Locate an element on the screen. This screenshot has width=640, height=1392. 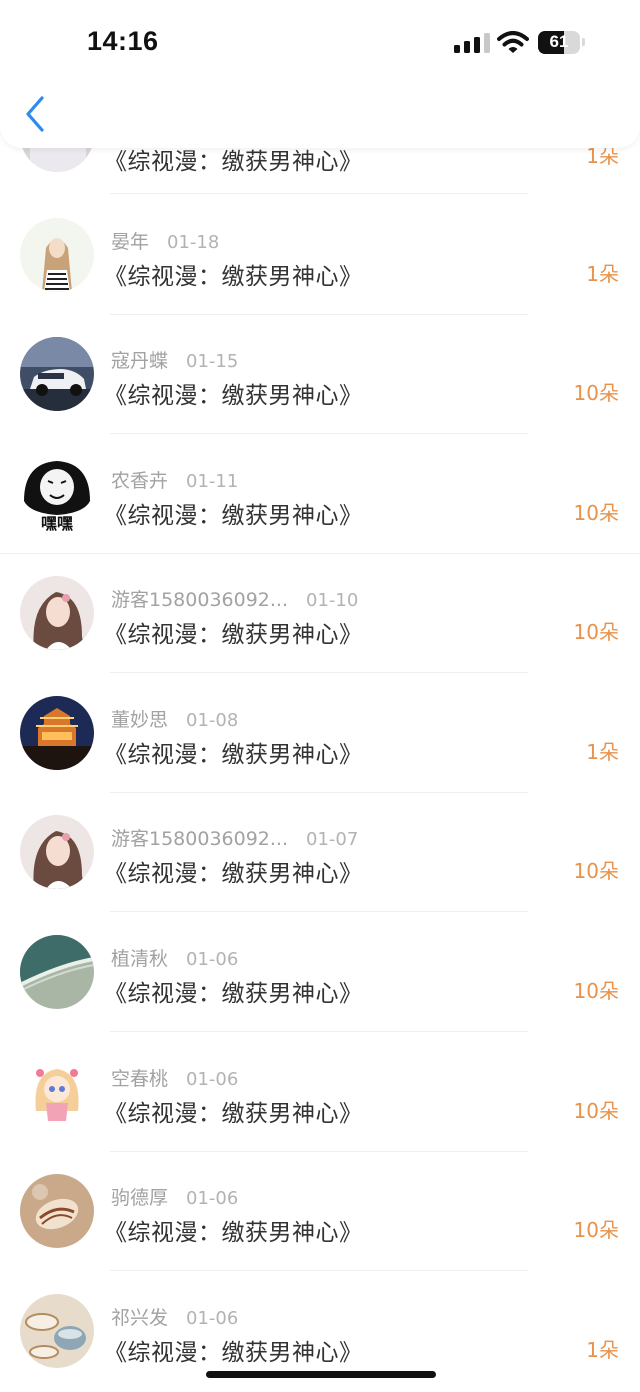
list-item: 寇丹蝶 01-15 《综视漫：缴获男神心》 10朵 is located at coordinates (320, 375).